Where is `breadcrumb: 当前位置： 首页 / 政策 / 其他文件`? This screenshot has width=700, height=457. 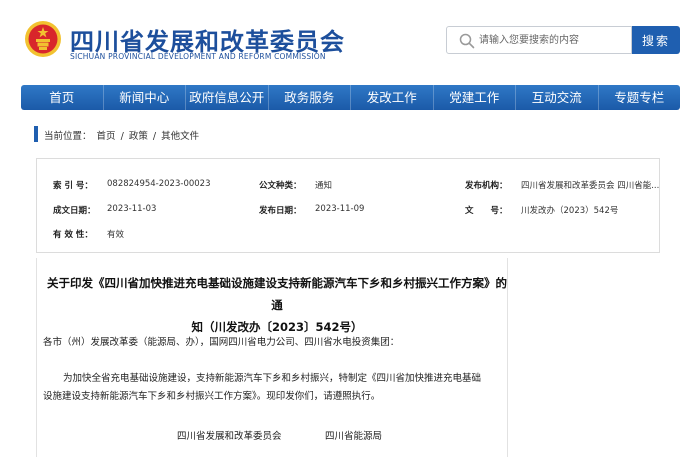
breadcrumb: 当前位置： 首页 / 政策 / 其他文件 is located at coordinates (122, 135).